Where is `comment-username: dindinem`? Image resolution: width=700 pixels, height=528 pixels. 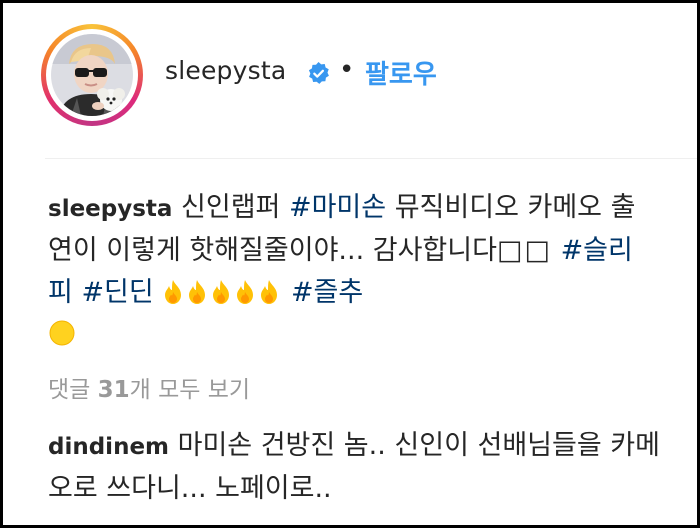
comment-username: dindinem is located at coordinates (108, 447).